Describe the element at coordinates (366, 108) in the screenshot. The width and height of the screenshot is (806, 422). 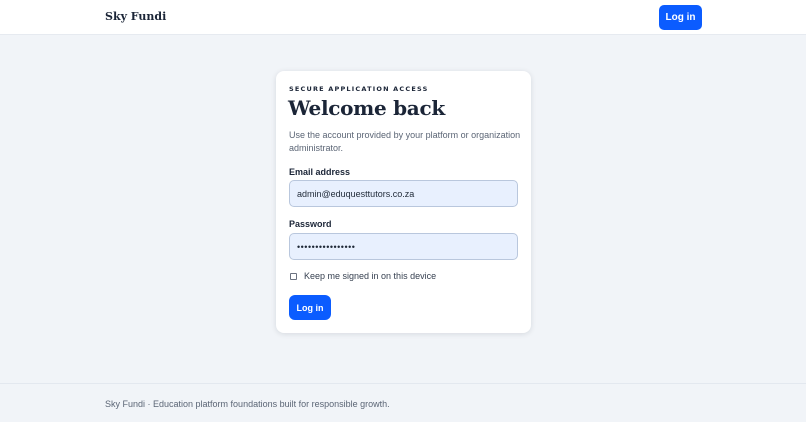
I see `page-title: Welcome back` at that location.